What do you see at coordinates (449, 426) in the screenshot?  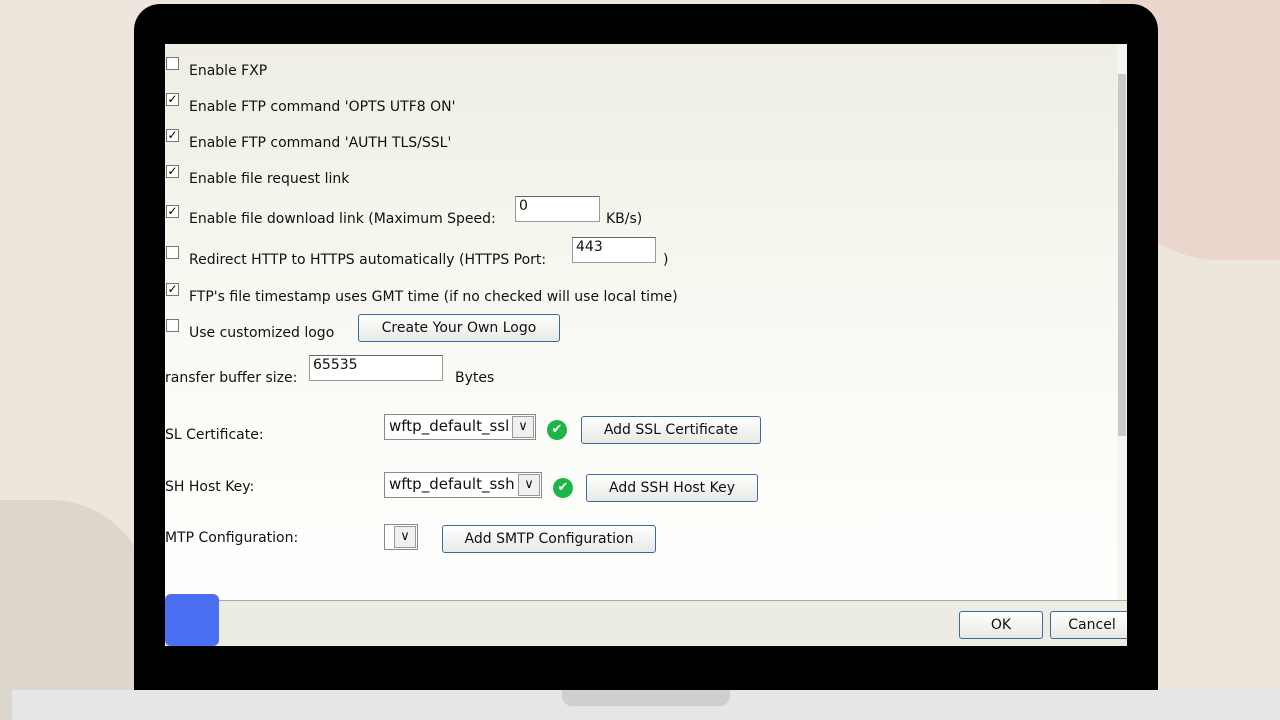 I see `ssl-value: wftp_default_ssl` at bounding box center [449, 426].